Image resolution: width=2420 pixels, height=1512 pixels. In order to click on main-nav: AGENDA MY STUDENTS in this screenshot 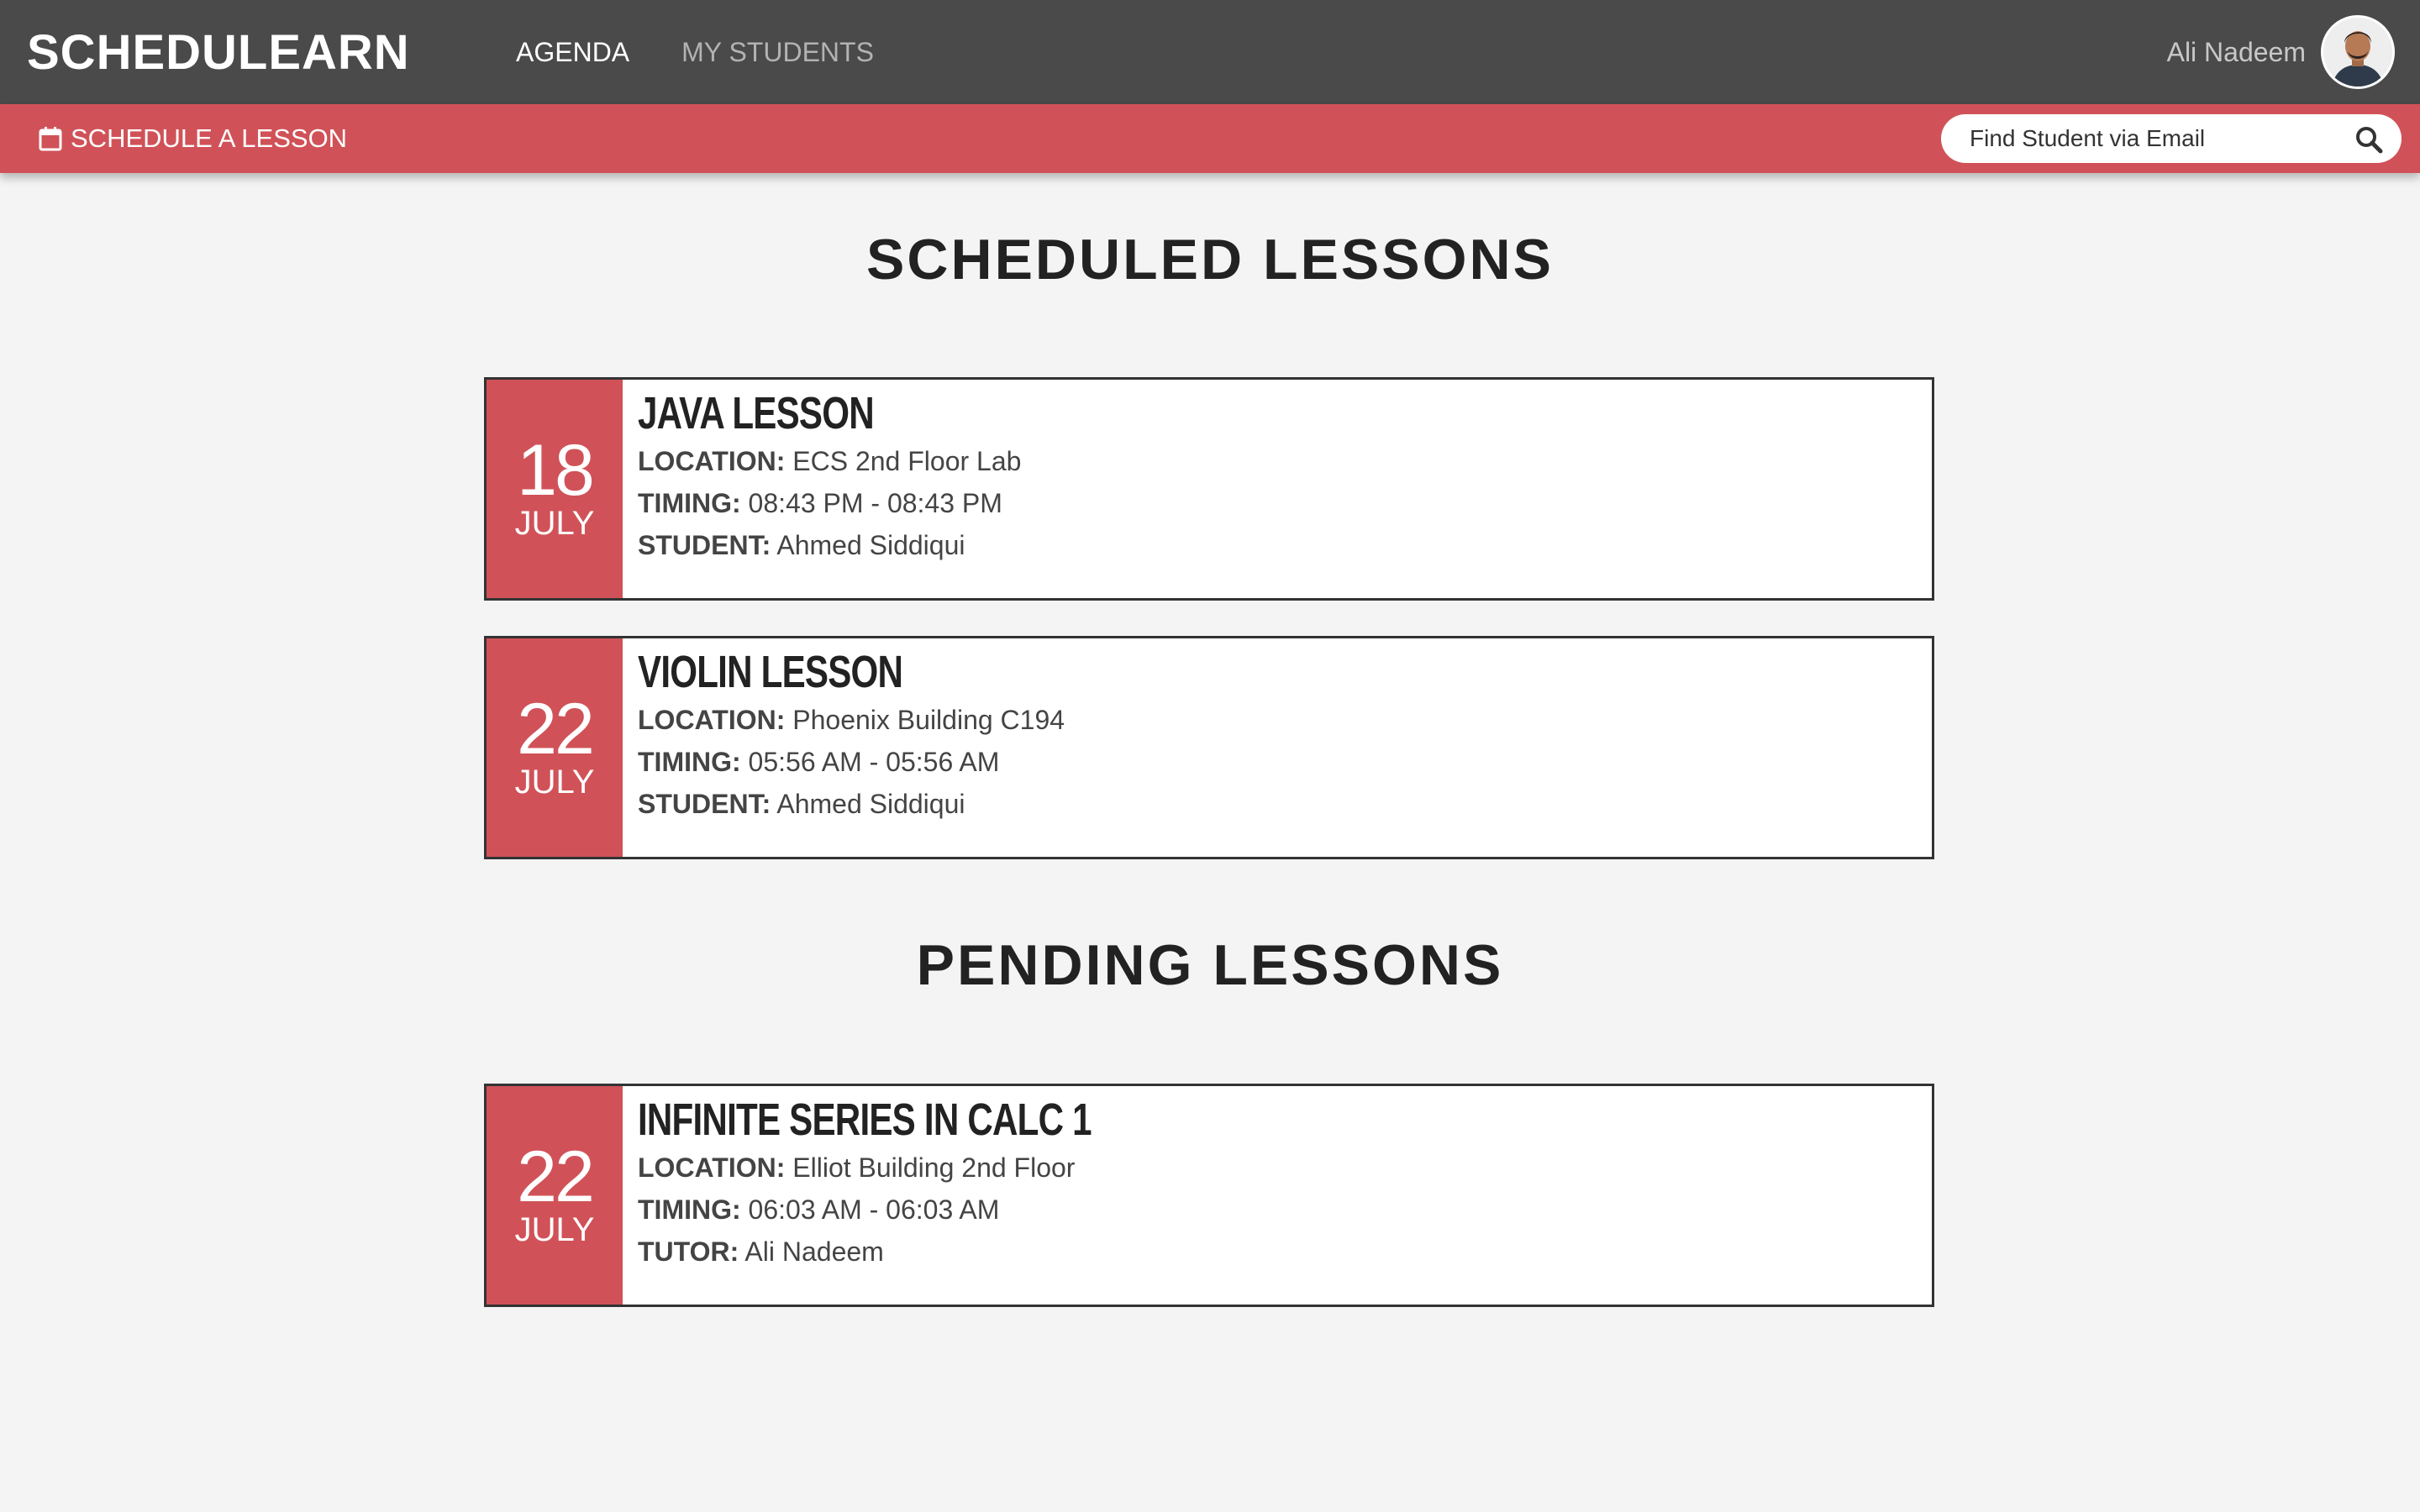, I will do `click(695, 52)`.